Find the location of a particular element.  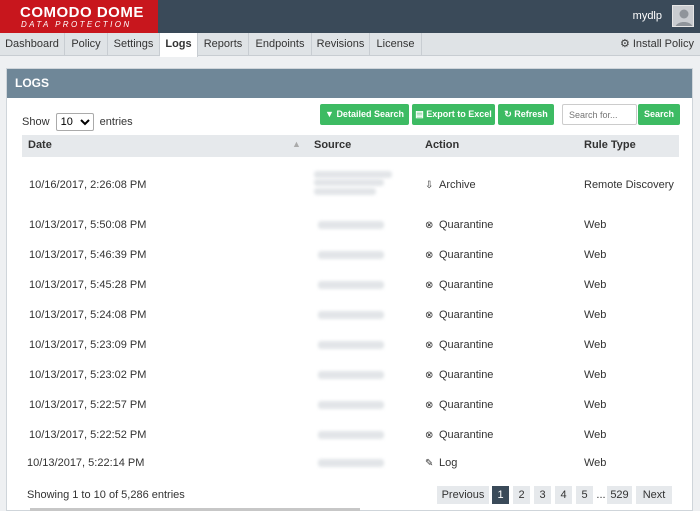

pagination-last-page: 529 is located at coordinates (619, 495).